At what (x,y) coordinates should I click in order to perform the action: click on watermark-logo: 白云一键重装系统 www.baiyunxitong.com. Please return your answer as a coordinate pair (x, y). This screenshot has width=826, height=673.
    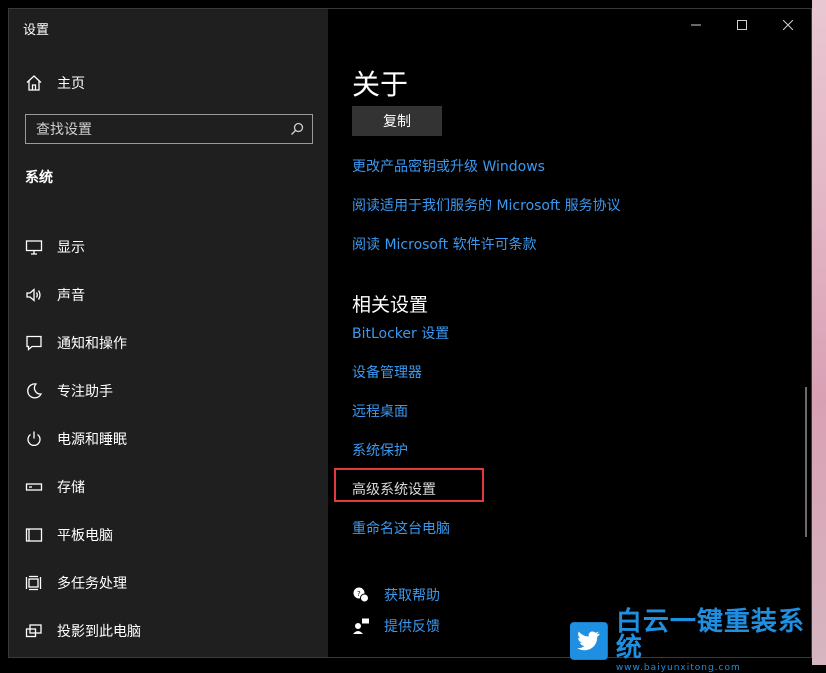
    Looking at the image, I should click on (695, 641).